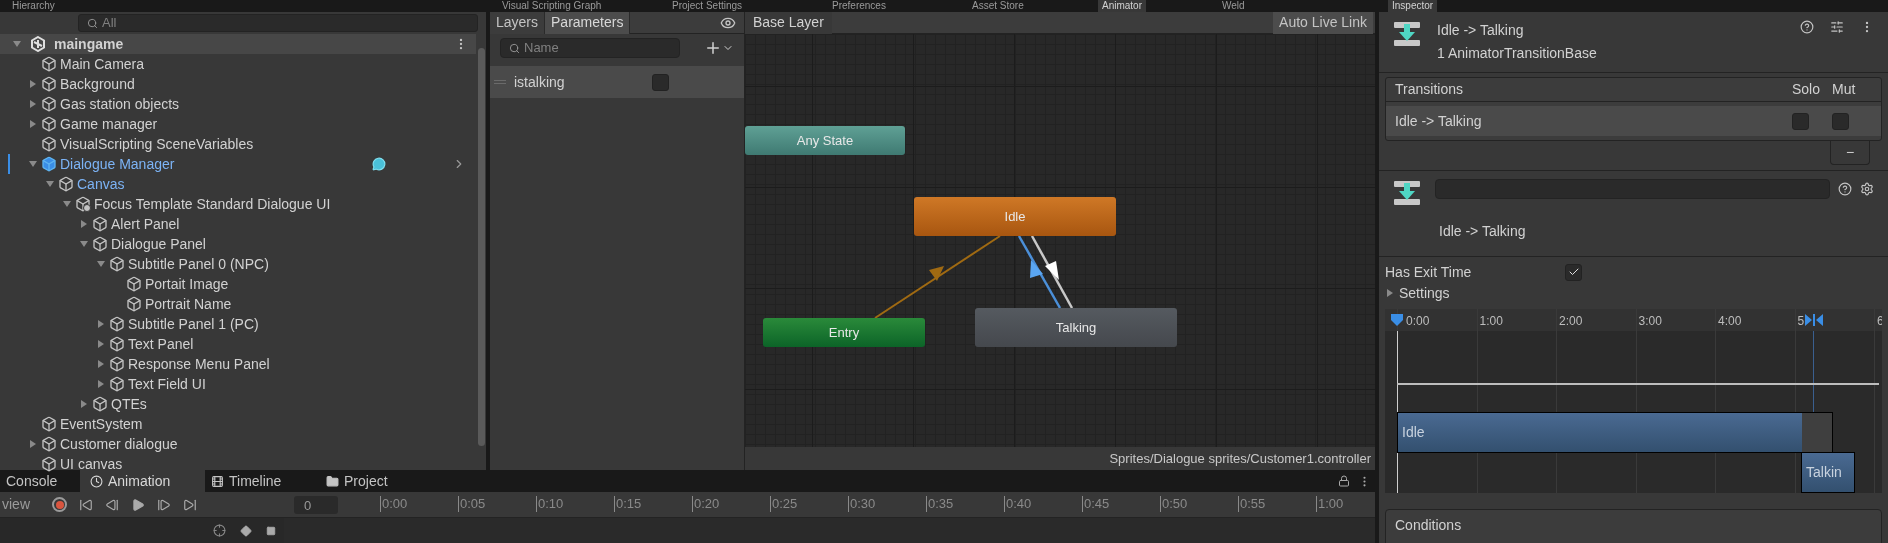 The image size is (1888, 543). Describe the element at coordinates (1233, 6) in the screenshot. I see `window-tab: Weld` at that location.